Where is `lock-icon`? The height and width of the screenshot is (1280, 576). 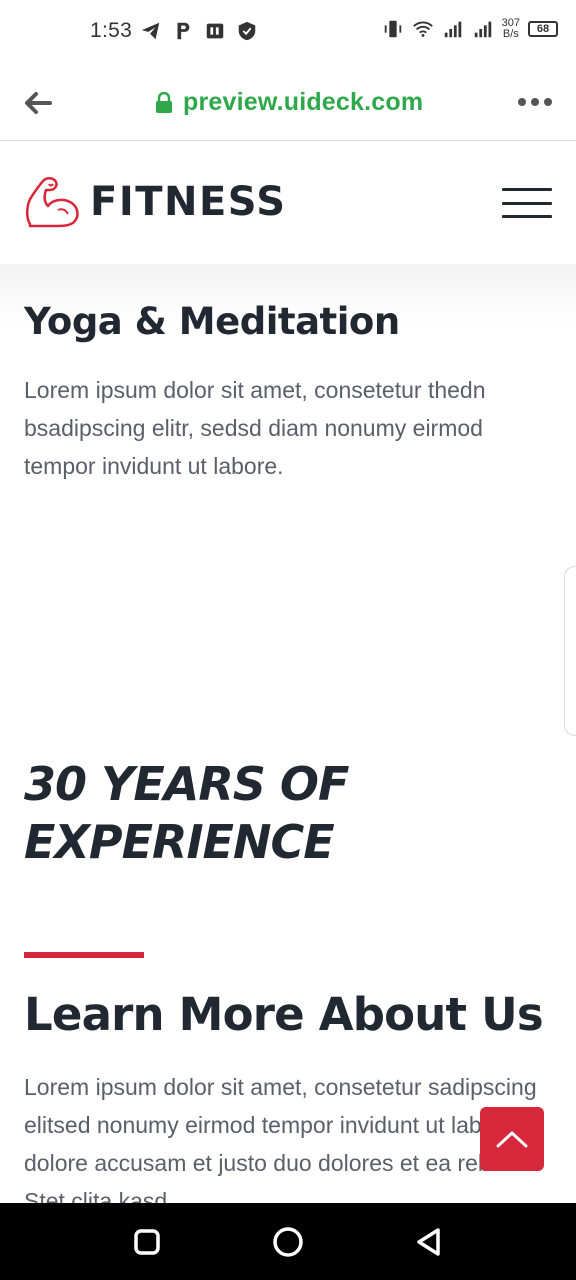
lock-icon is located at coordinates (164, 102).